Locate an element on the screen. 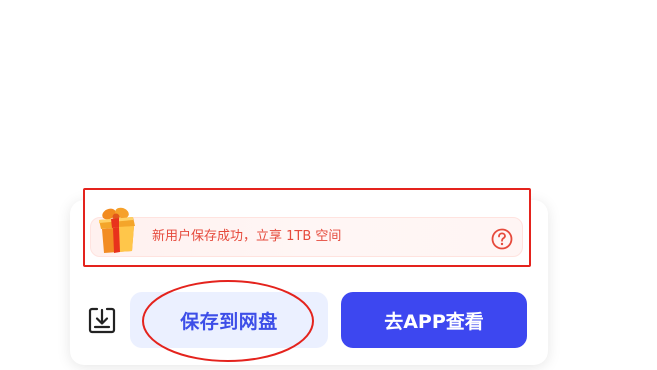  save-to-drive-button: 保存到网盘 is located at coordinates (229, 320).